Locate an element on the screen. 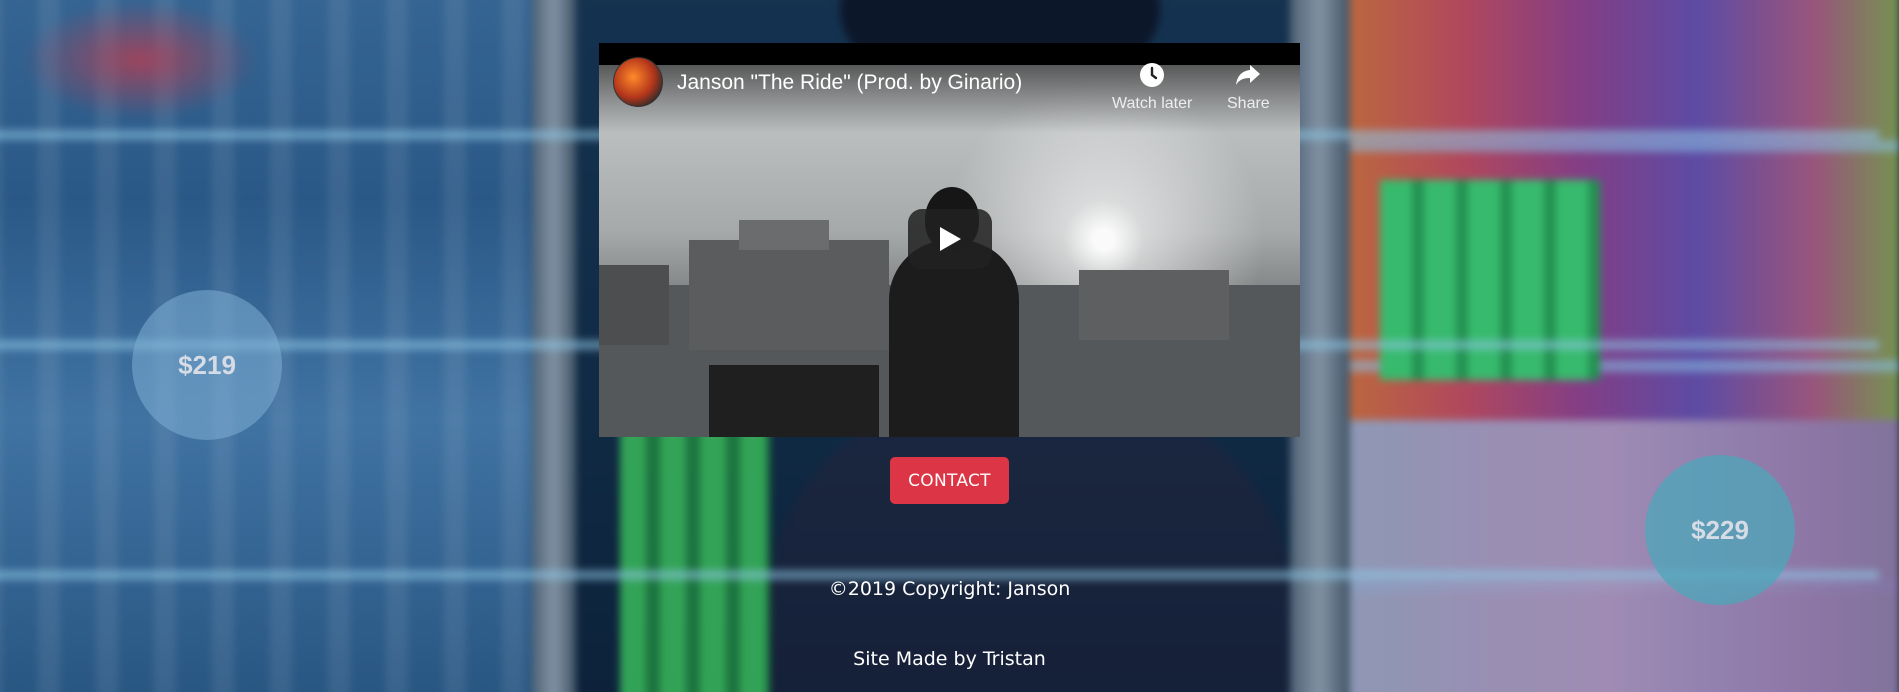  contact-button: CONTACT is located at coordinates (949, 480).